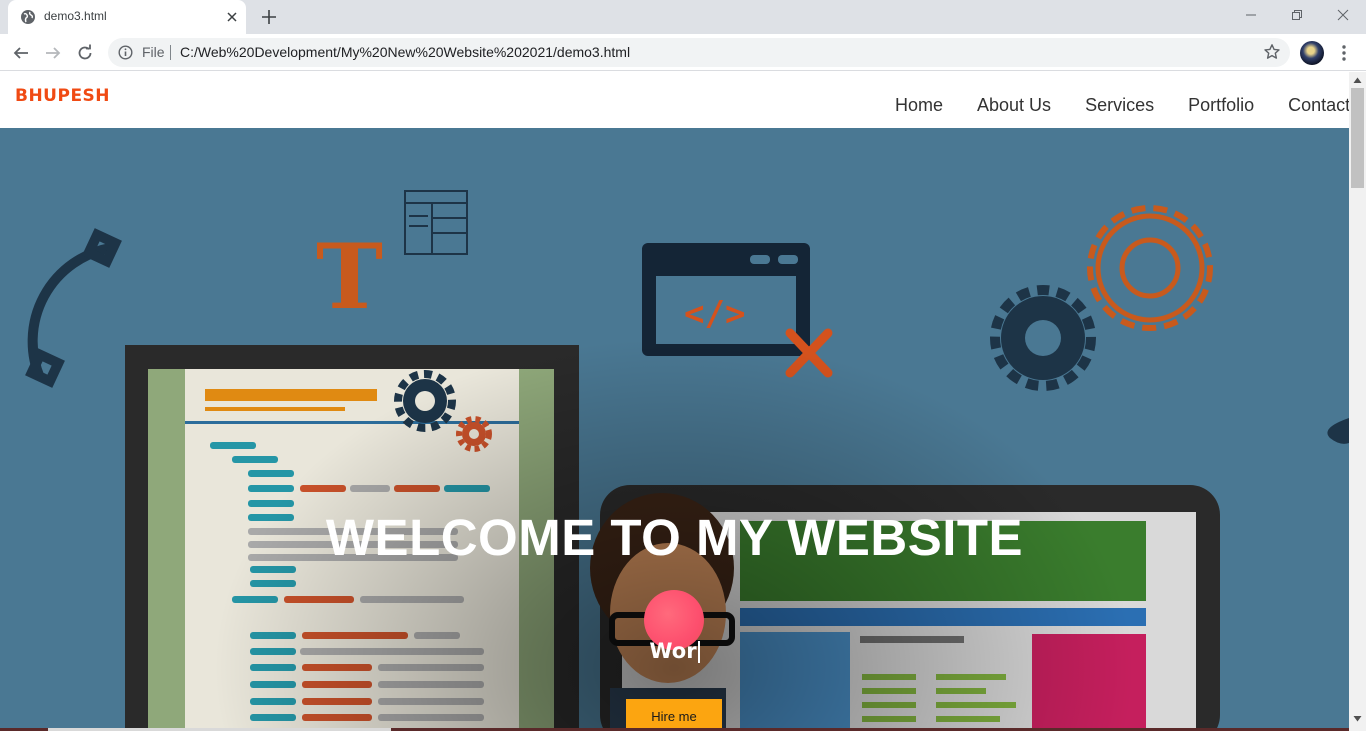 The height and width of the screenshot is (731, 1366). Describe the element at coordinates (125, 52) in the screenshot. I see `info-icon` at that location.